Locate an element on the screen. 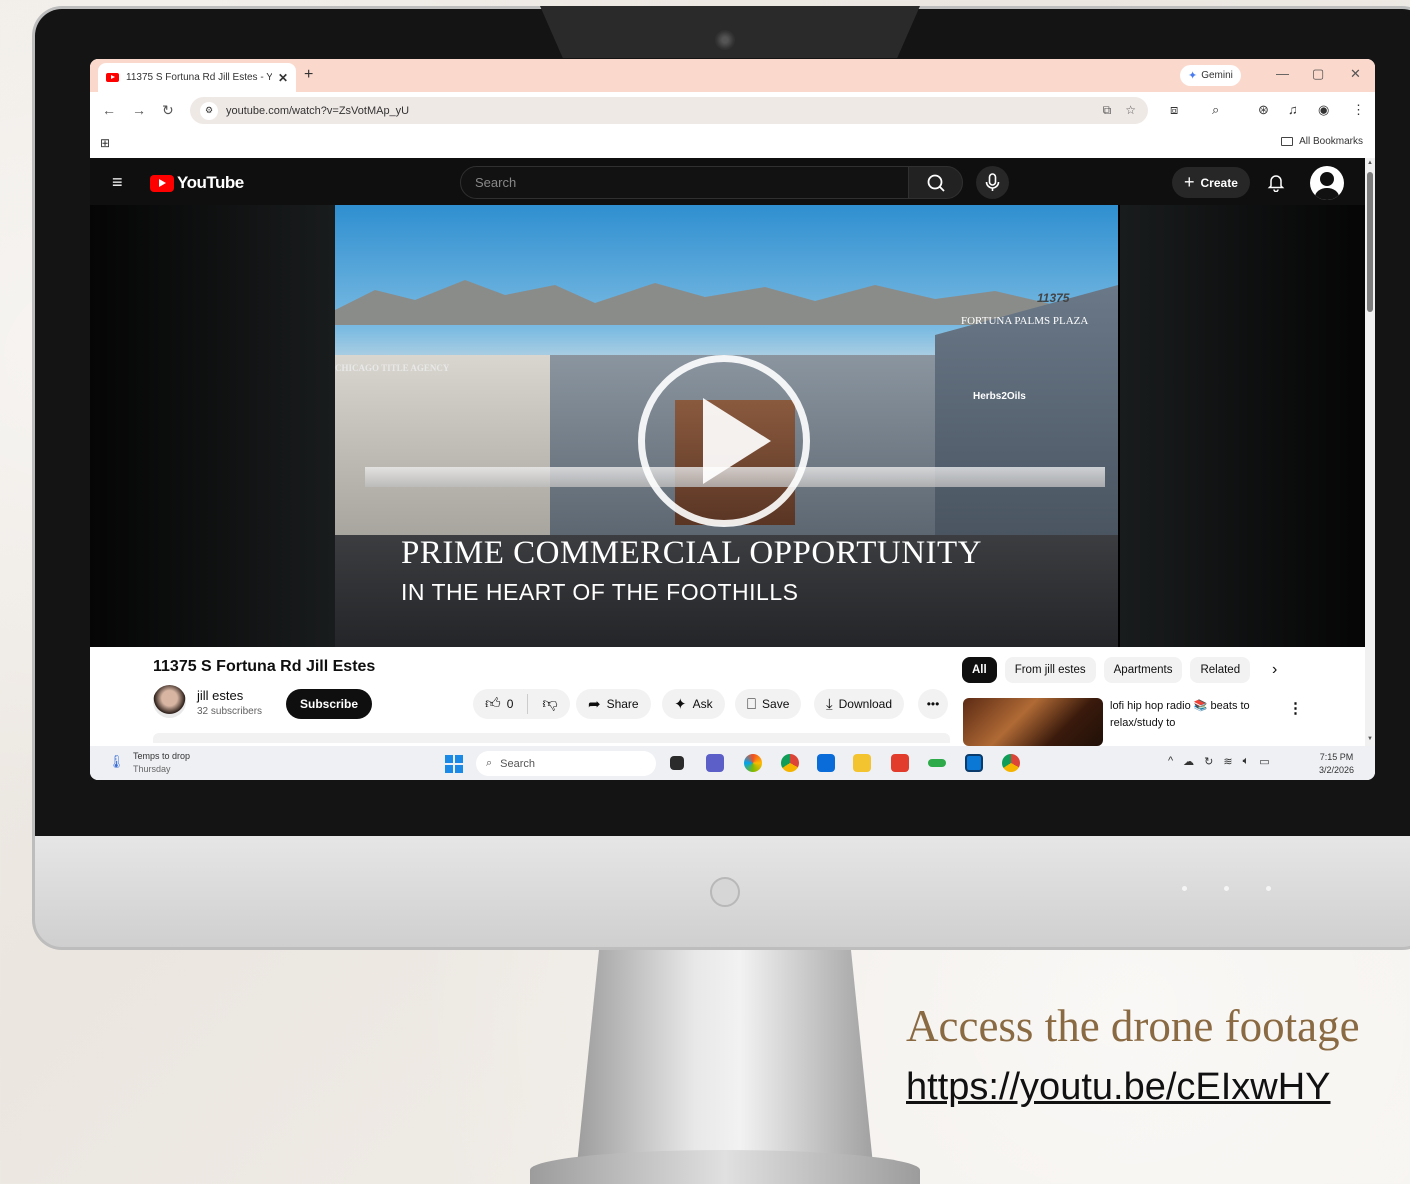  gemini-button: ✦ Gemini is located at coordinates (1210, 75).